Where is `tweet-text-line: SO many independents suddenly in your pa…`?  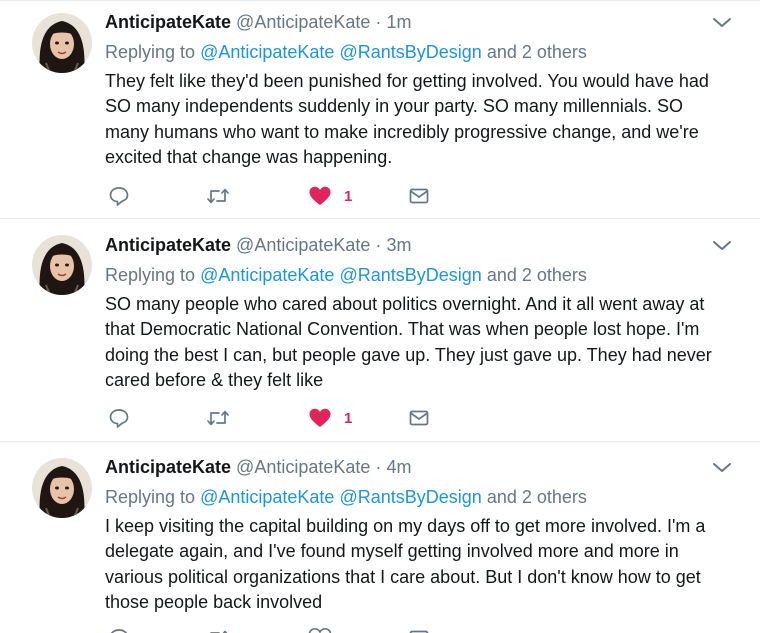 tweet-text-line: SO many independents suddenly in your pa… is located at coordinates (394, 106).